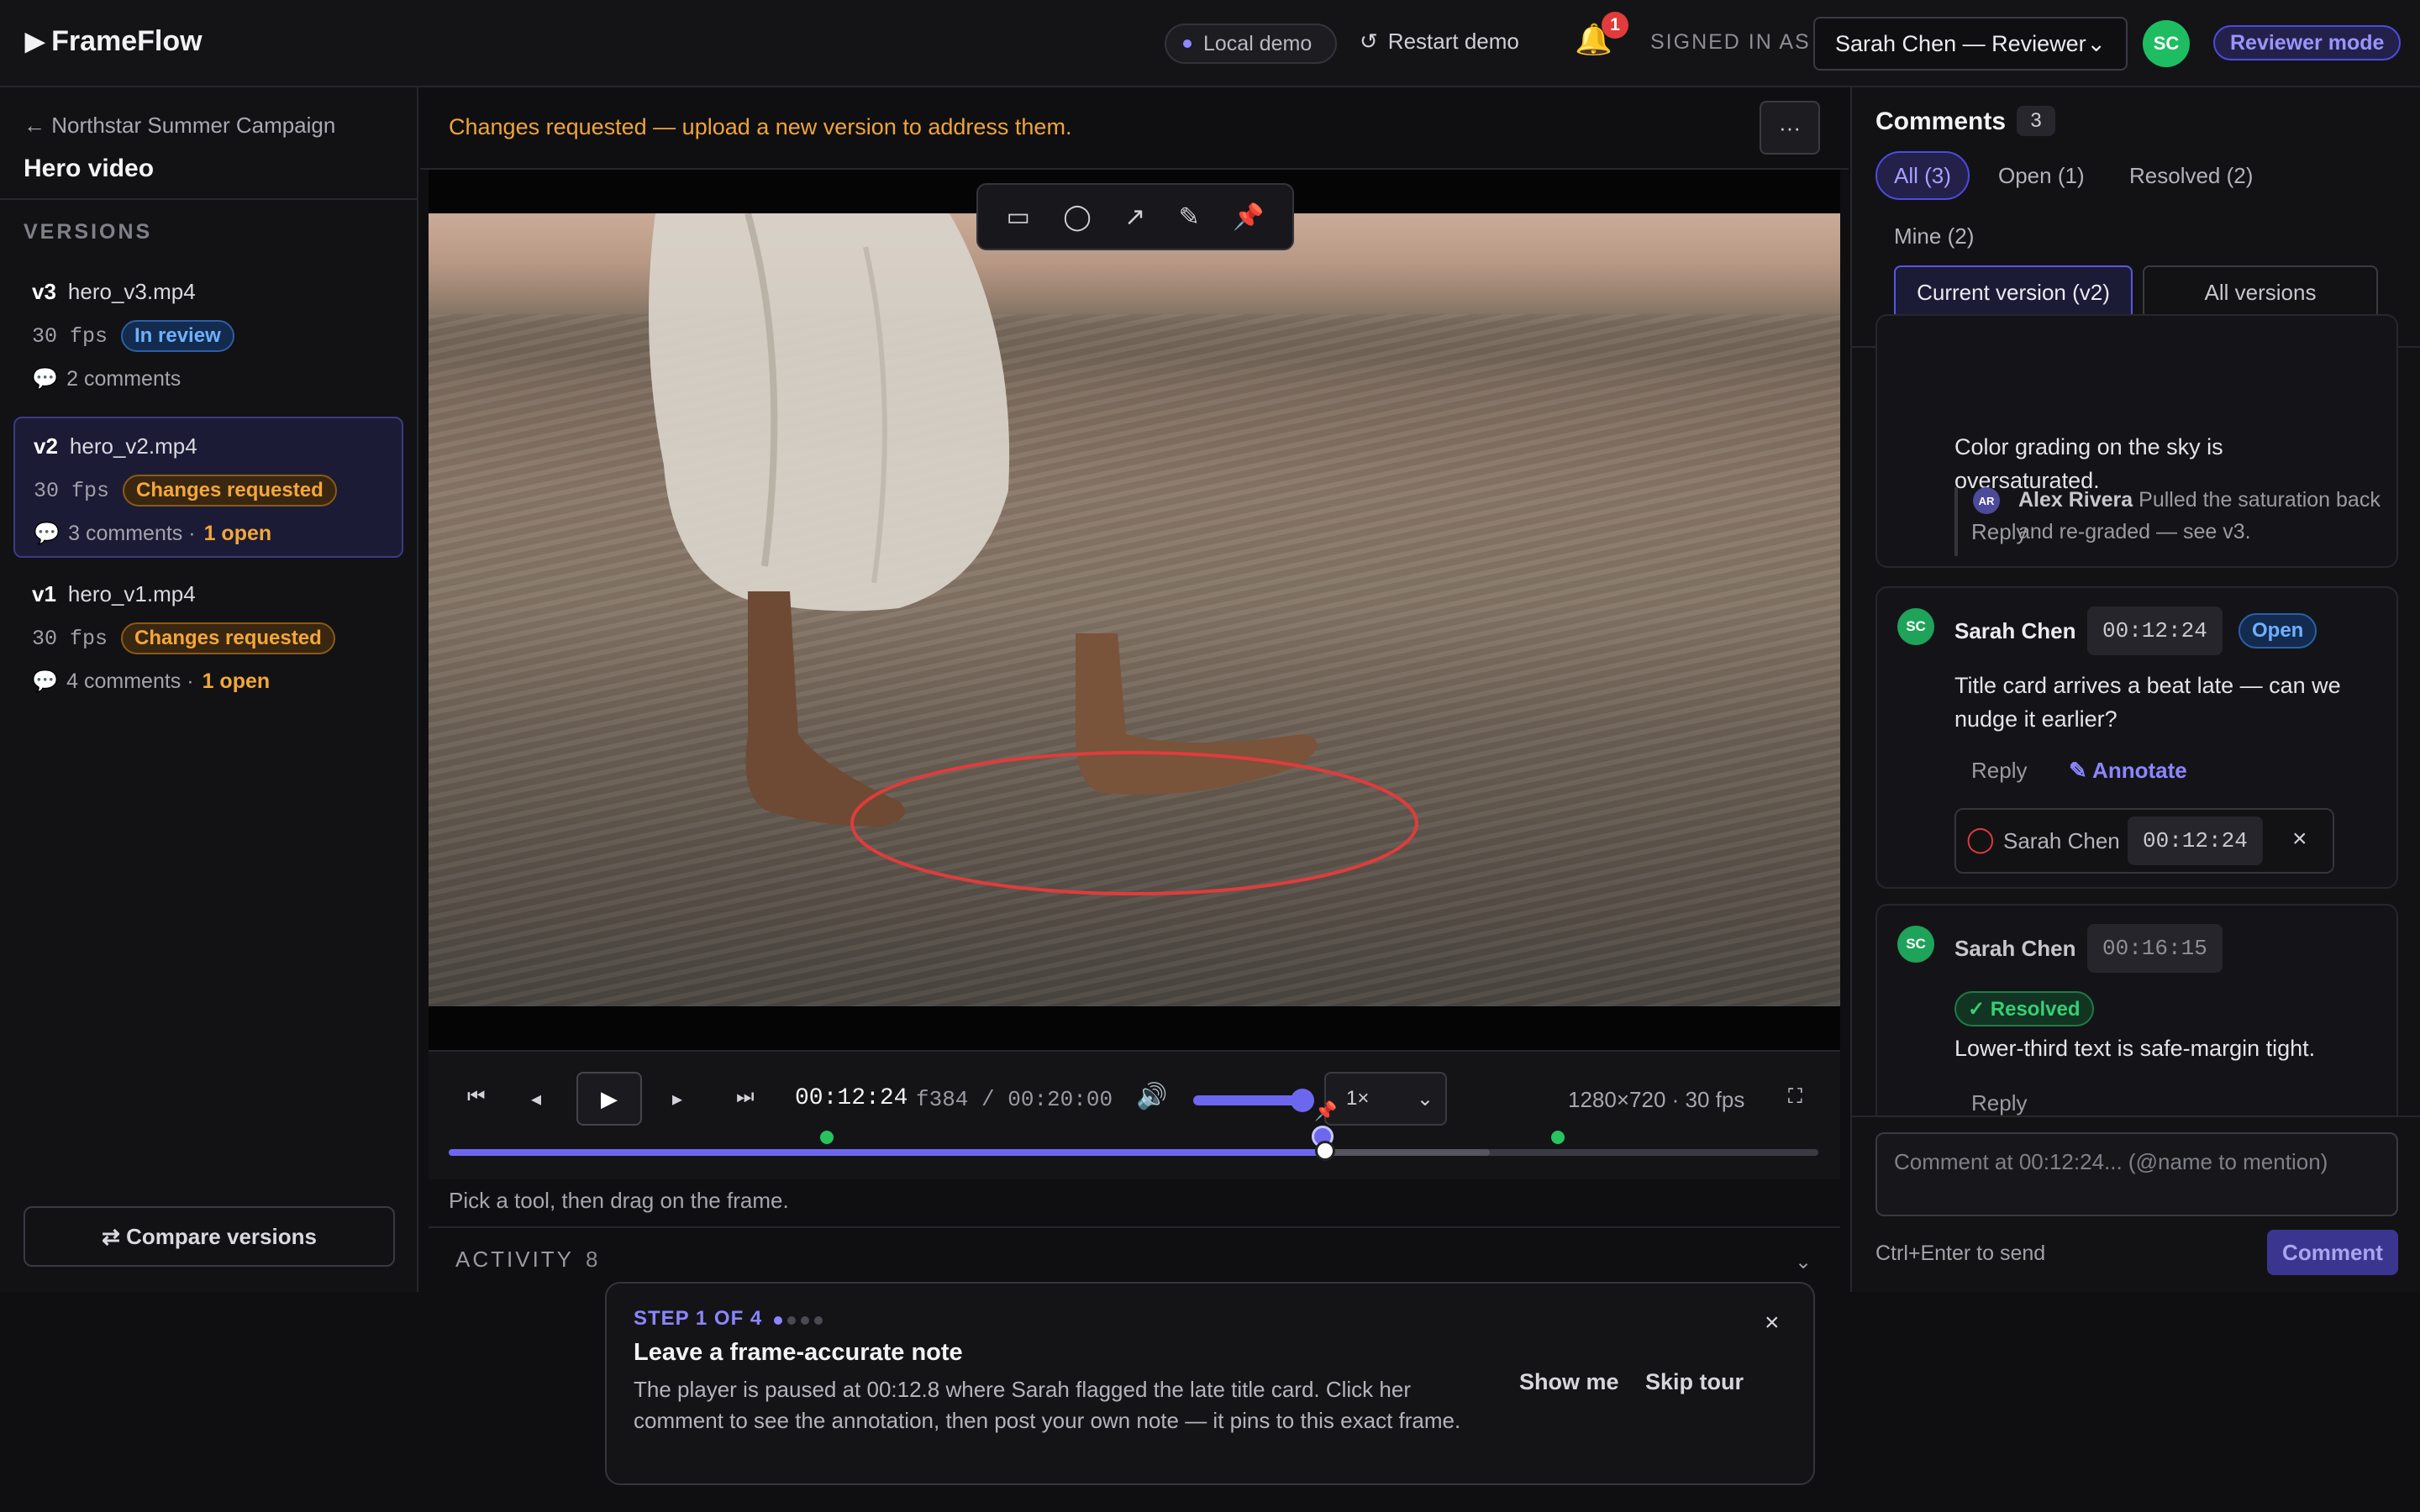 The width and height of the screenshot is (2420, 1512). I want to click on duration: / 00:20:00, so click(1047, 1099).